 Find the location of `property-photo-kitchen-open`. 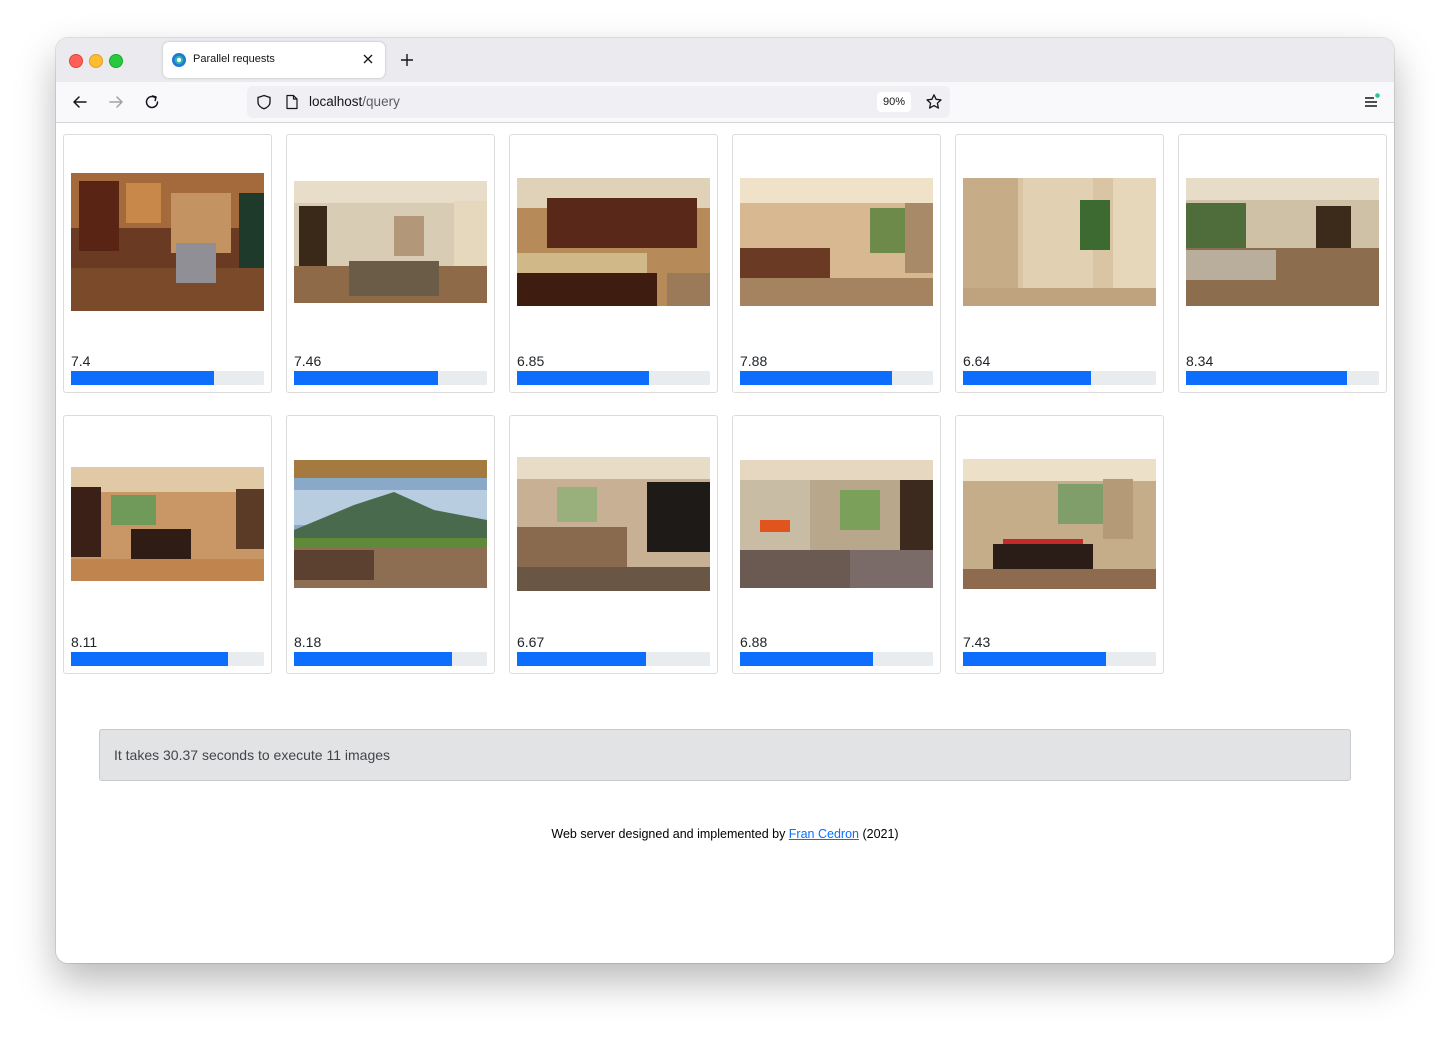

property-photo-kitchen-open is located at coordinates (167, 524).